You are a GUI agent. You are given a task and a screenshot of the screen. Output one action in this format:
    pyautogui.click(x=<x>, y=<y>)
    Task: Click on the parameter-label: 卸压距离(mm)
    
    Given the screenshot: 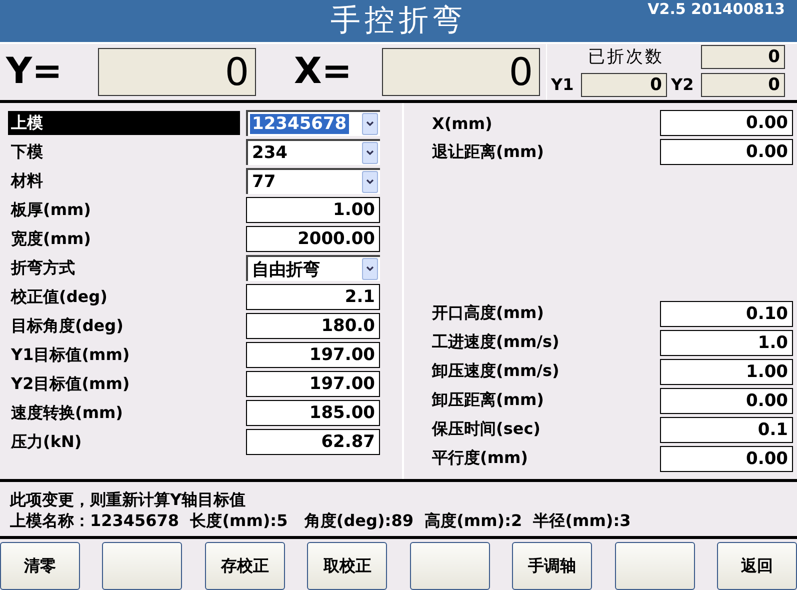 What is the action you would take?
    pyautogui.click(x=488, y=401)
    